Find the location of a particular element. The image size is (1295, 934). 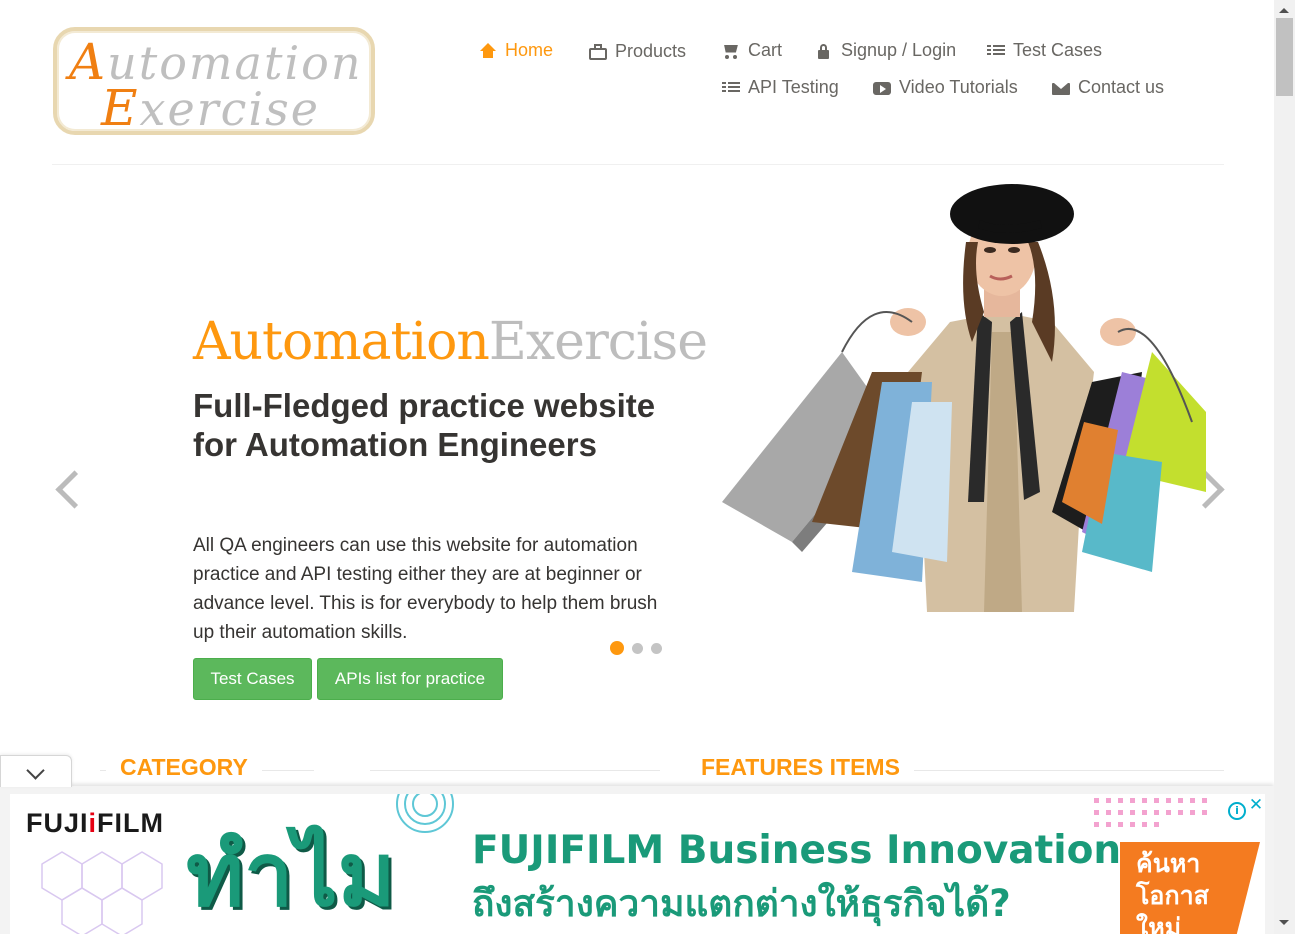

scroll-up-arrow-icon is located at coordinates (1284, 10).